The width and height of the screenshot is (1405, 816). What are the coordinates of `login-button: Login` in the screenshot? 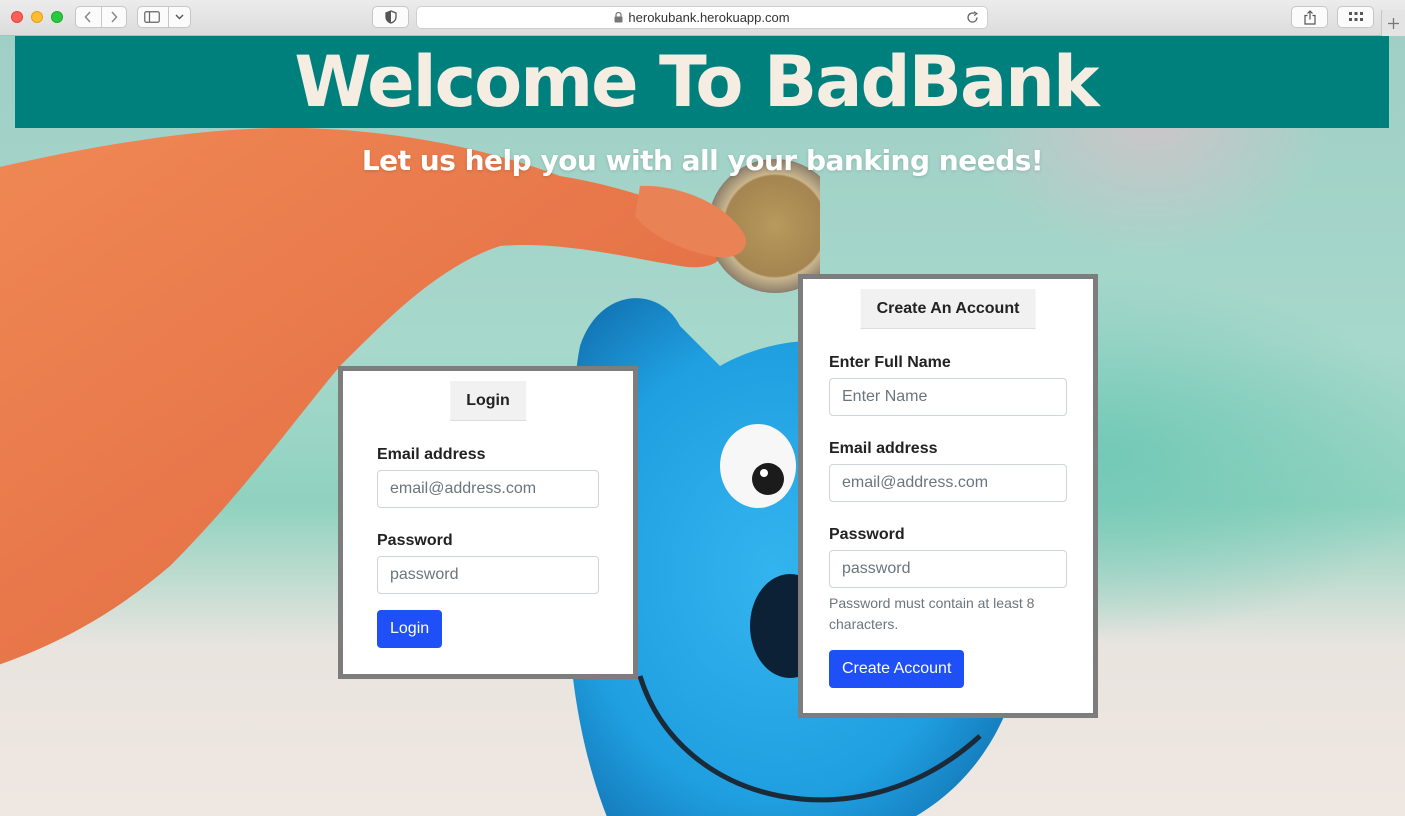 It's located at (410, 629).